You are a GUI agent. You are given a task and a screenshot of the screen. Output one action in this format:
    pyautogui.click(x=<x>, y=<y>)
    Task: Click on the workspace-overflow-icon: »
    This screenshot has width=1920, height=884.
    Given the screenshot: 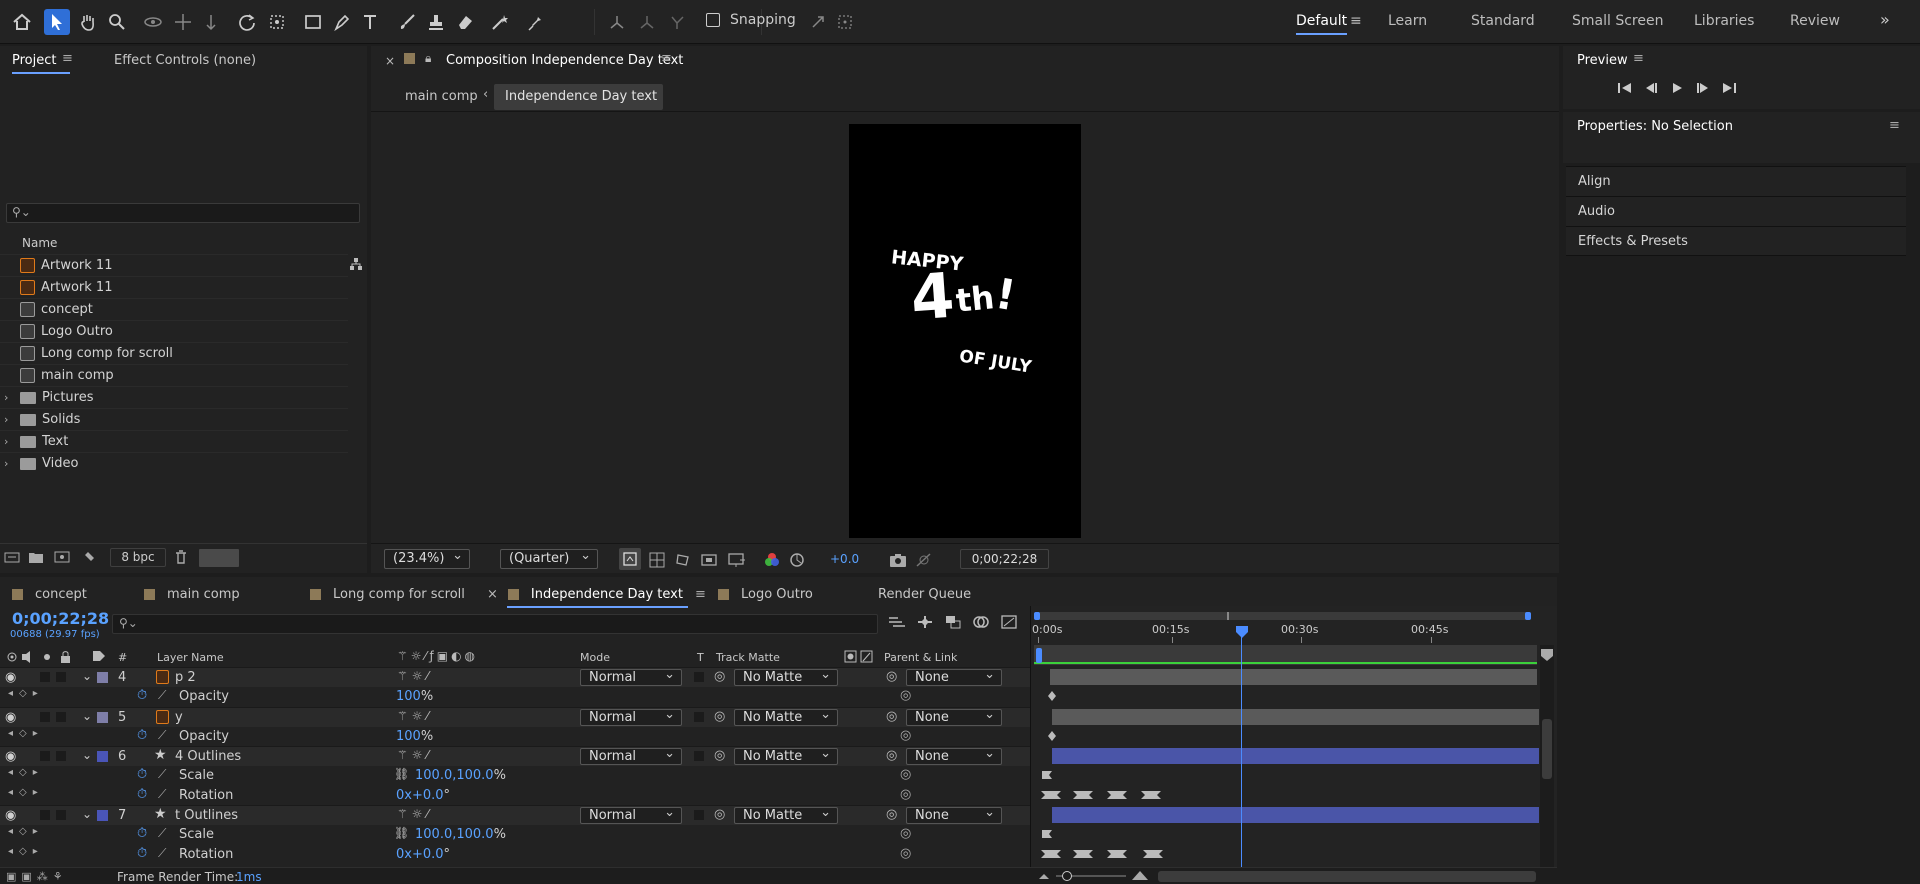 What is the action you would take?
    pyautogui.click(x=1885, y=19)
    